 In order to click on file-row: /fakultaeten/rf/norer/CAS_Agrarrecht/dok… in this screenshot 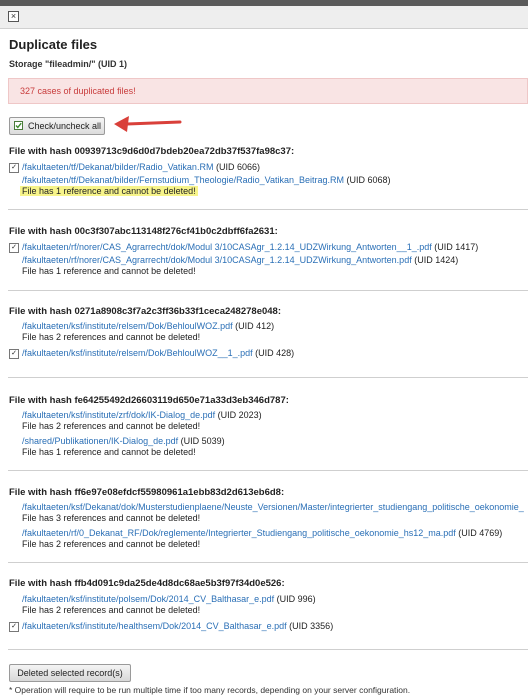, I will do `click(268, 267)`.